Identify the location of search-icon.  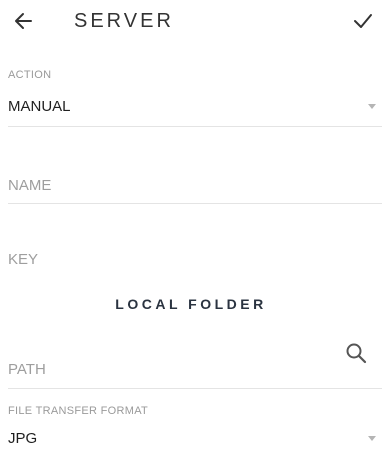
(356, 353).